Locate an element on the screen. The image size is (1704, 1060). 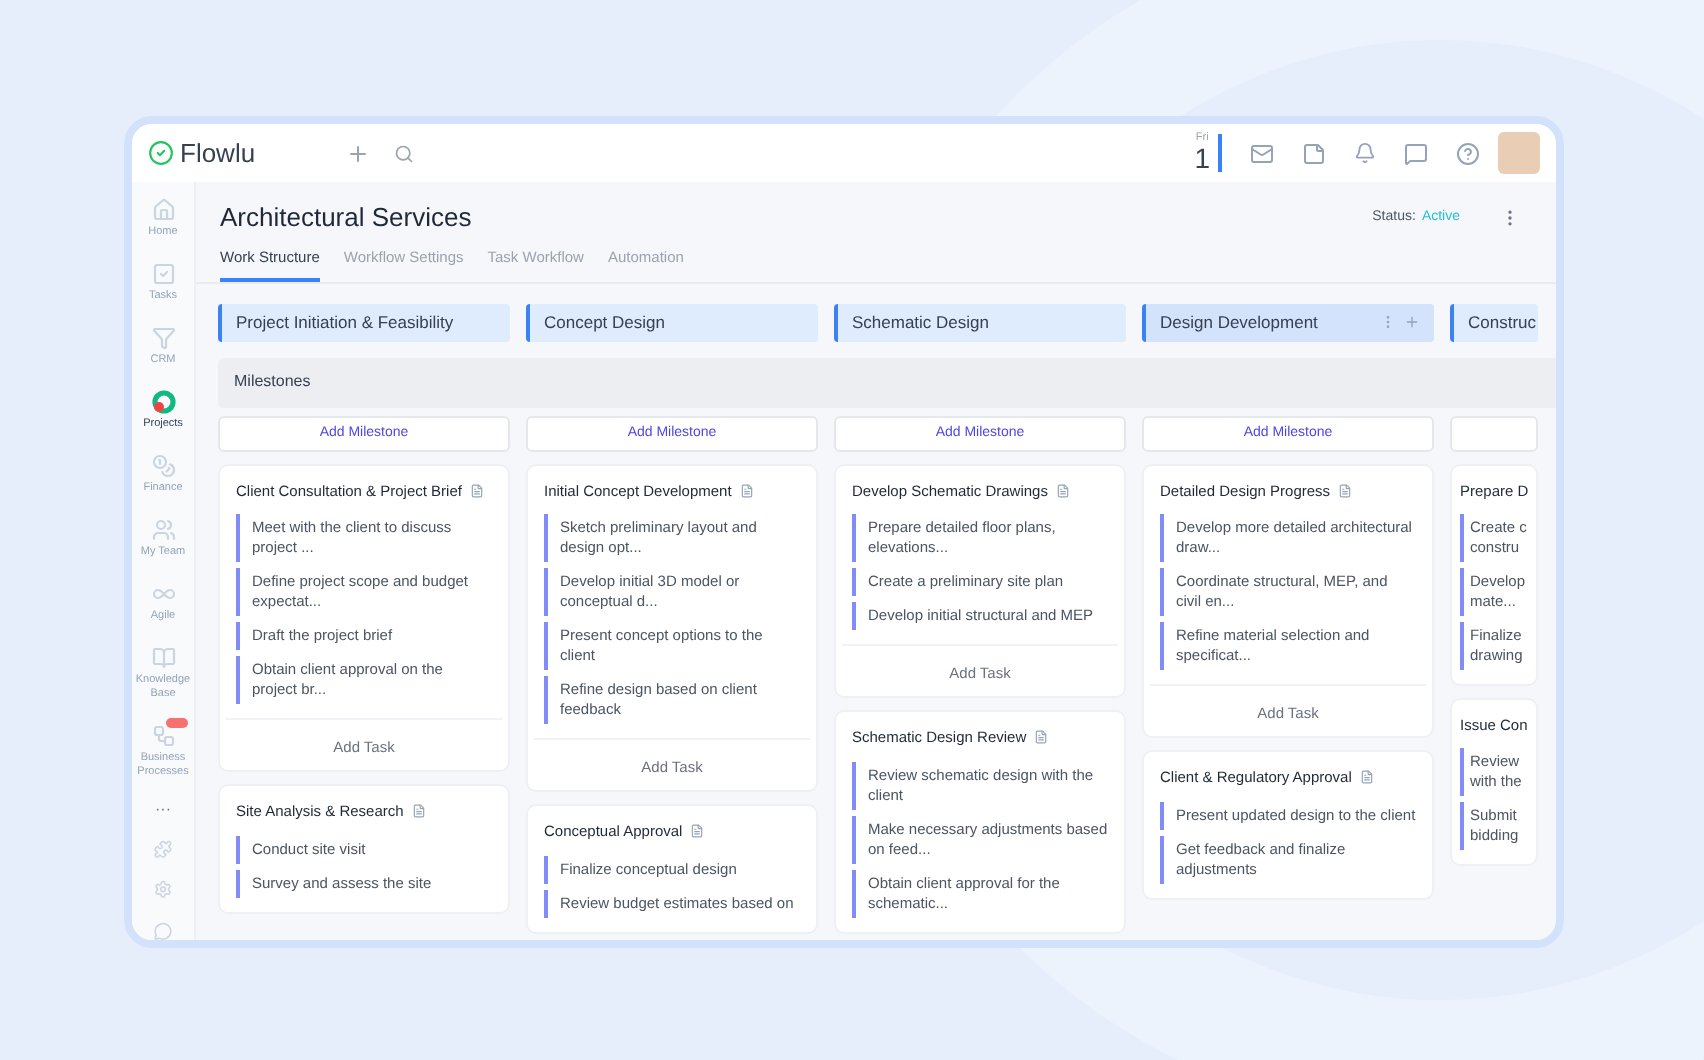
puzzle-icon is located at coordinates (163, 849).